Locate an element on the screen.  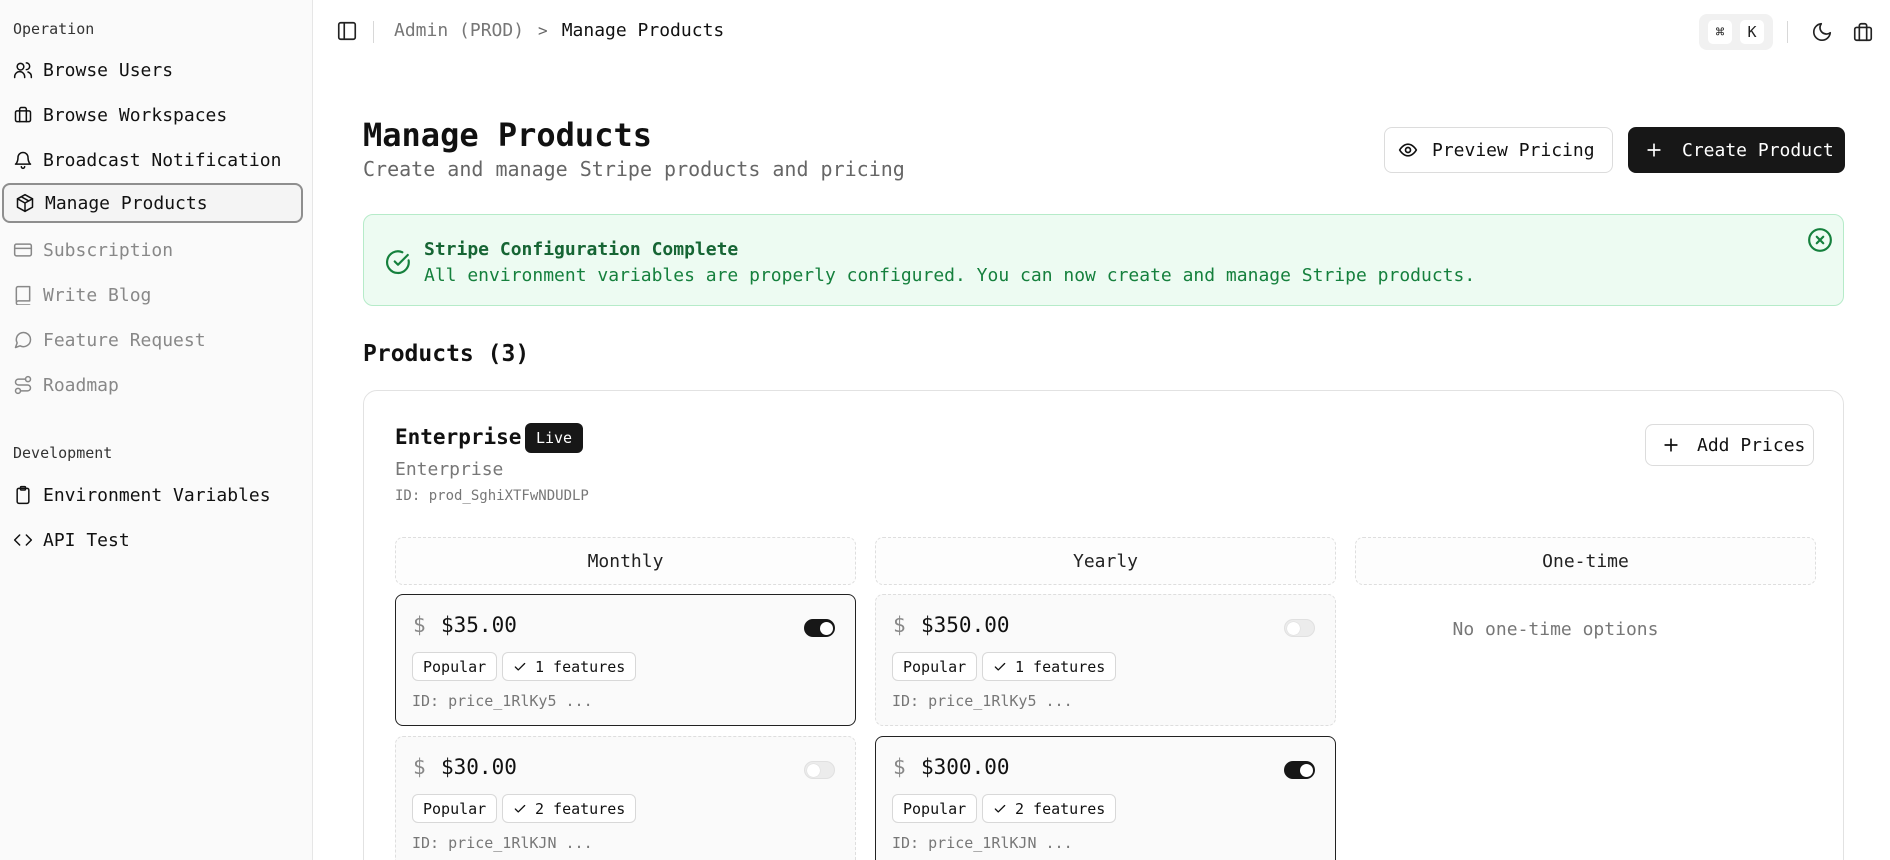
create-product-label: Create Product is located at coordinates (1758, 150).